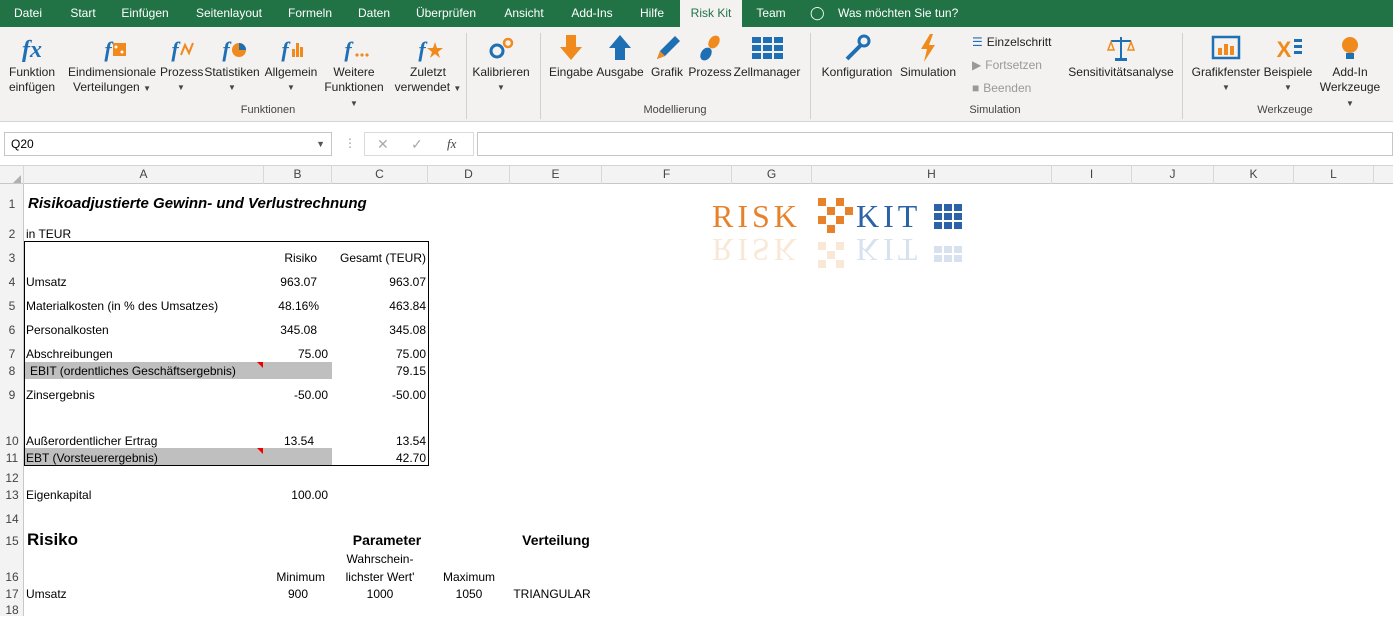 The width and height of the screenshot is (1393, 617). Describe the element at coordinates (291, 306) in the screenshot. I see `line-risiko: 48.16%` at that location.